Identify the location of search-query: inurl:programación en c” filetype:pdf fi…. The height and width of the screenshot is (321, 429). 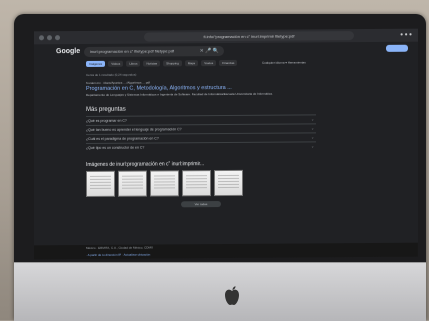
(132, 51).